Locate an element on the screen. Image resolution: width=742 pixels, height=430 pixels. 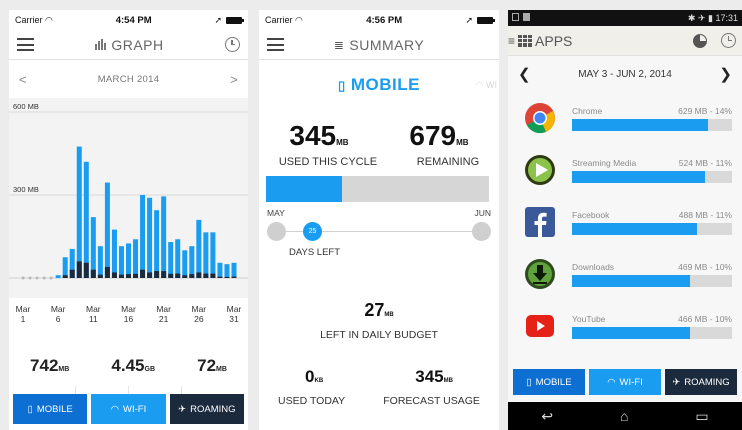
timeline-start-dot is located at coordinates (276, 231).